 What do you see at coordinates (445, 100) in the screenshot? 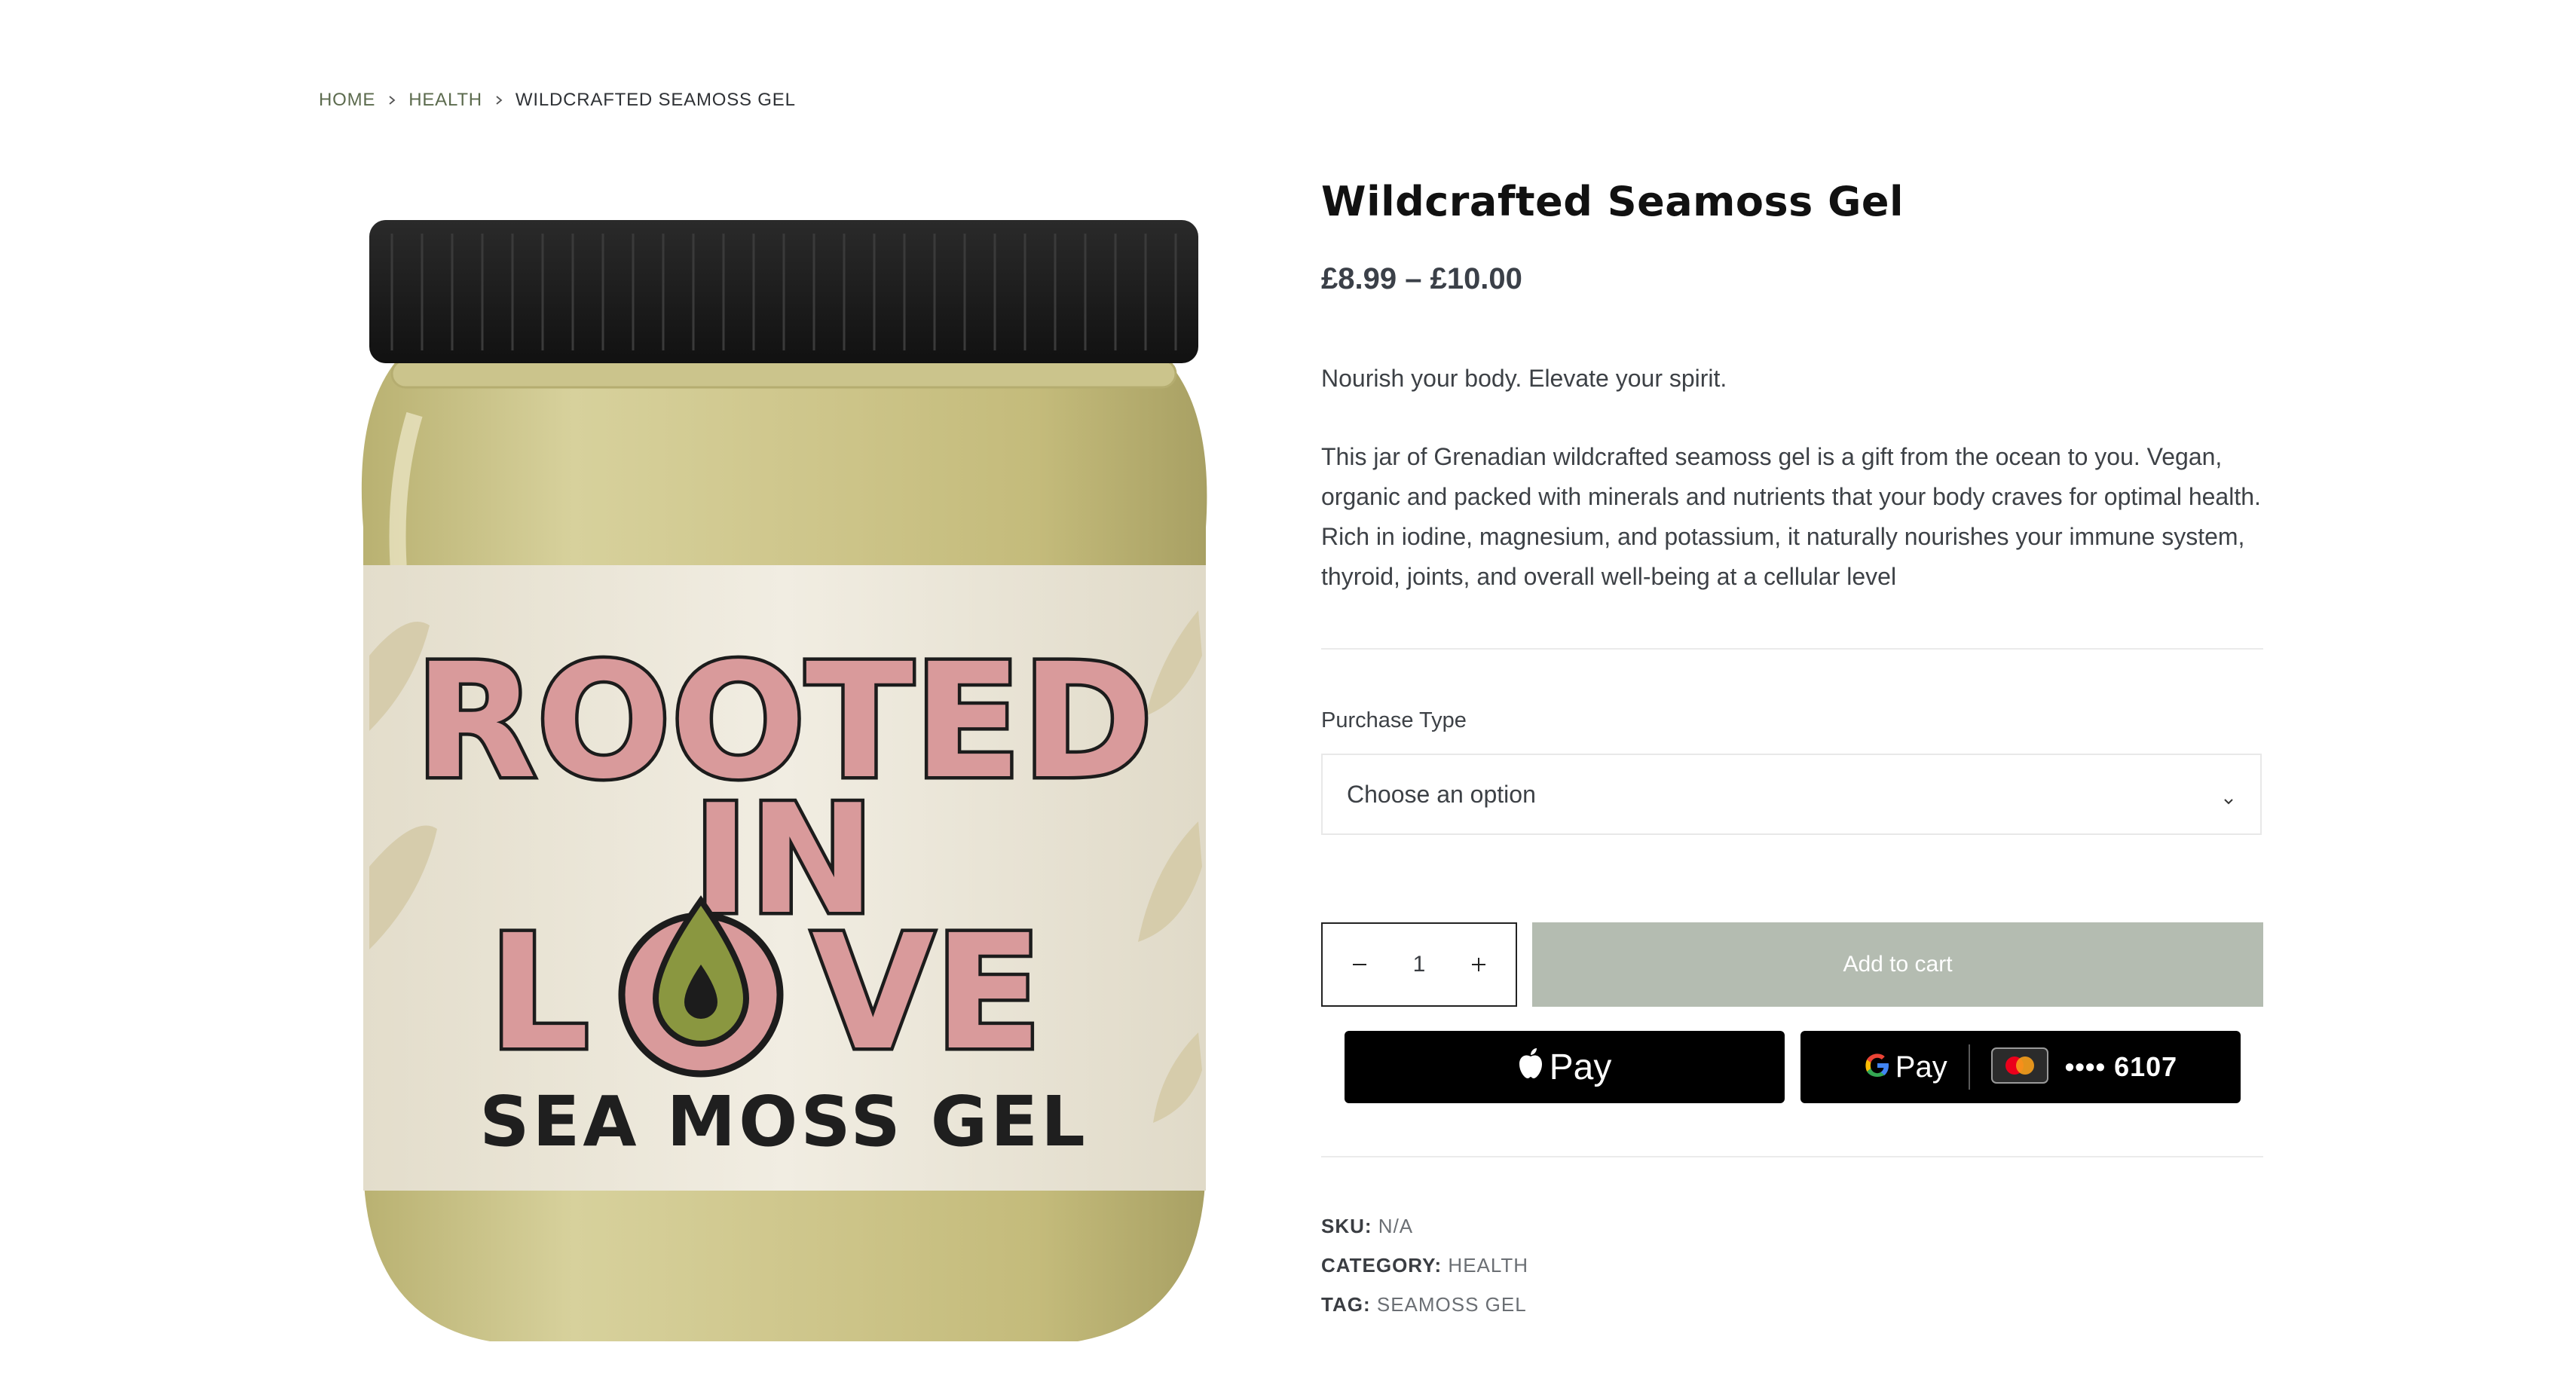
I see `breadcrumb-category-link: HEALTH` at bounding box center [445, 100].